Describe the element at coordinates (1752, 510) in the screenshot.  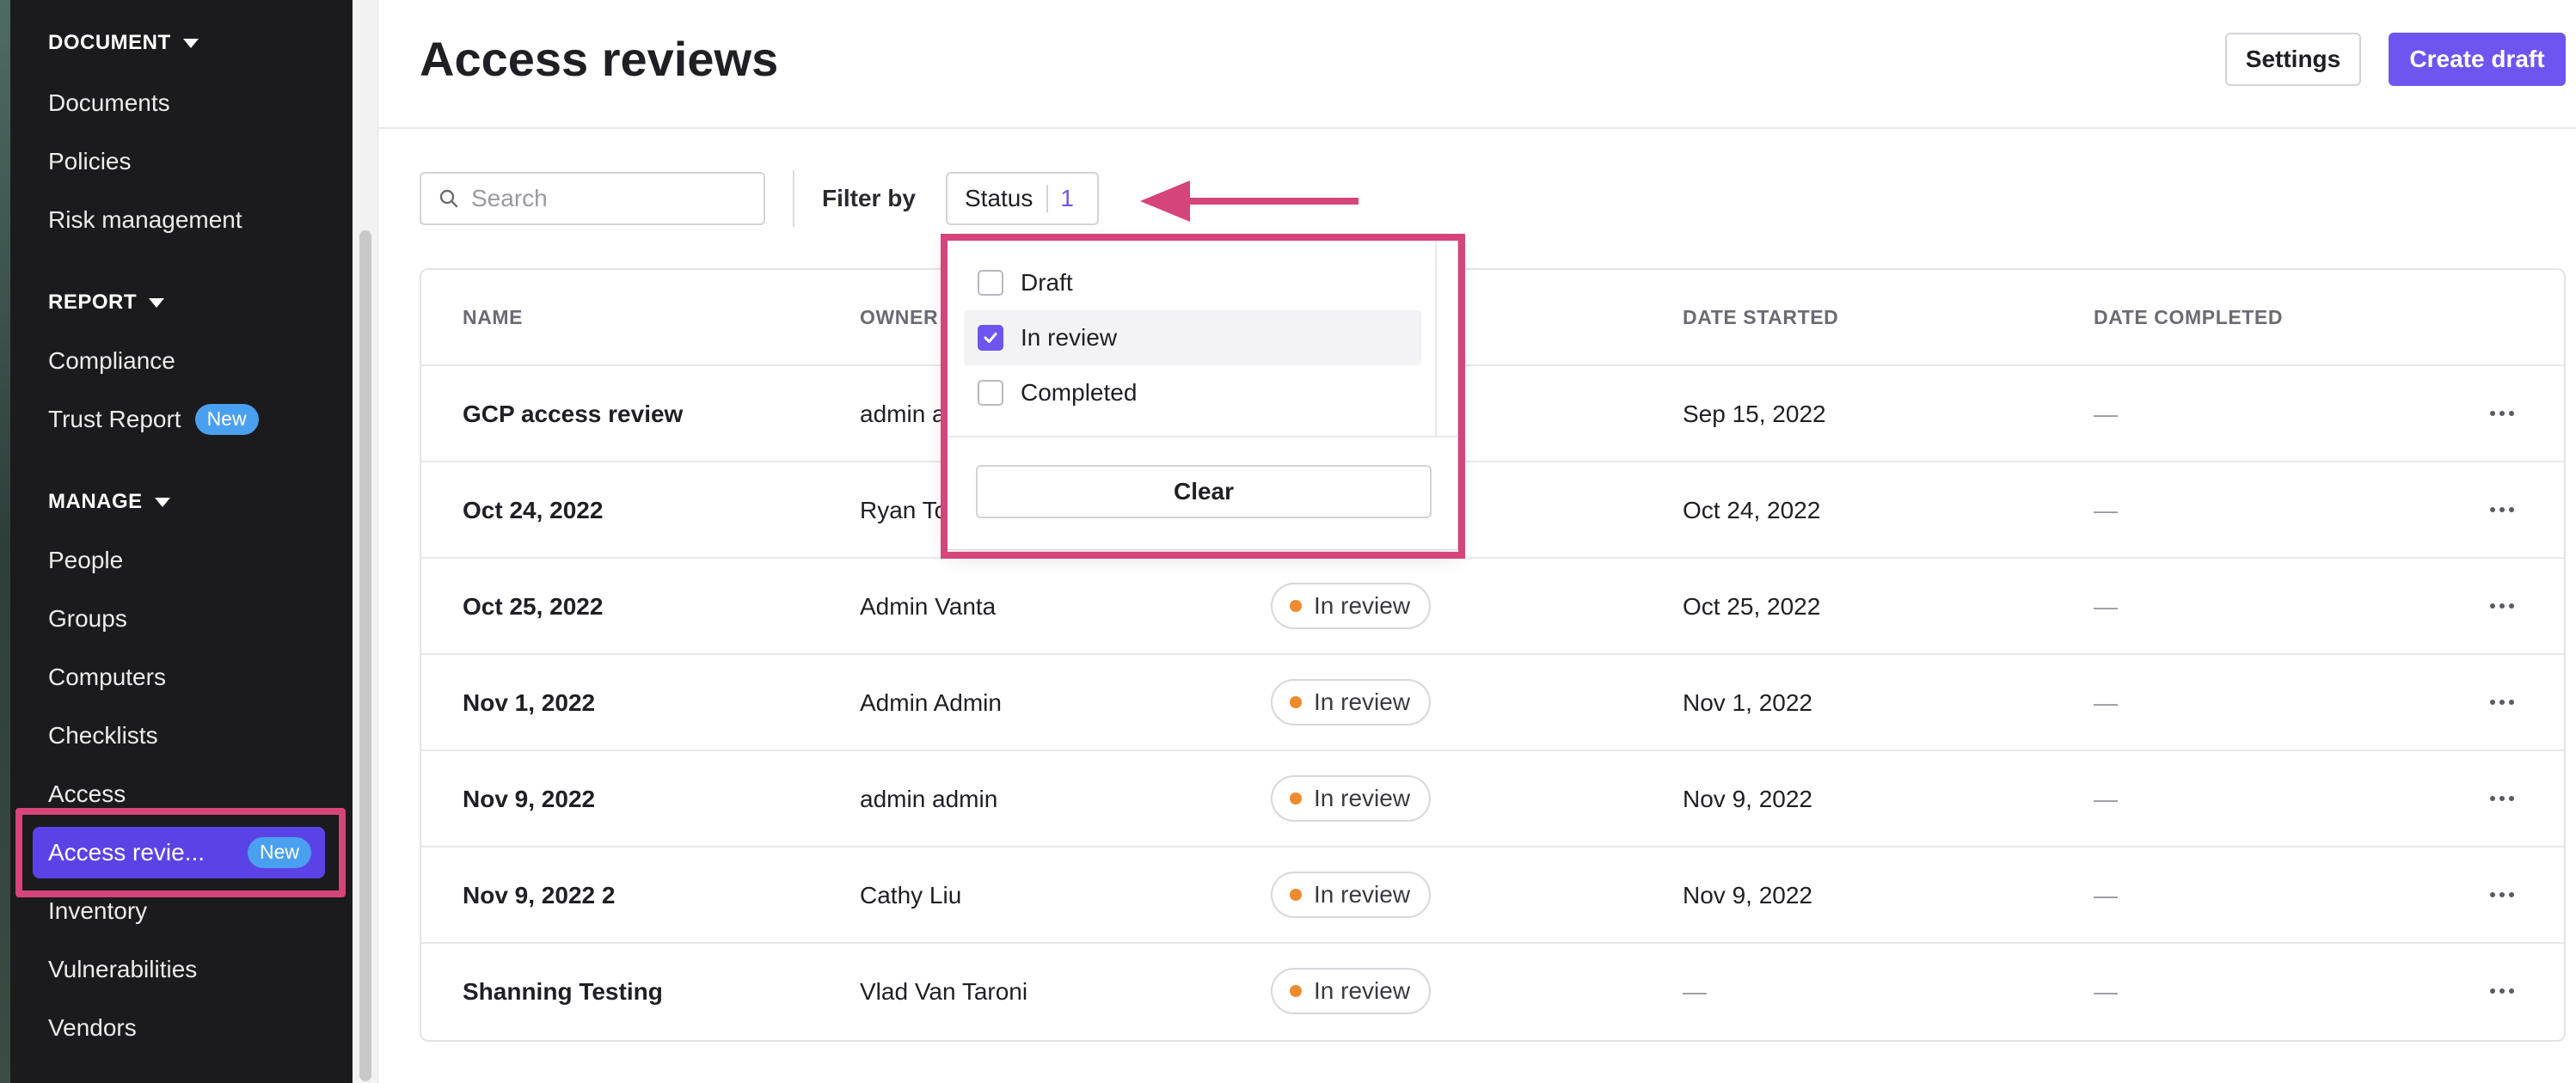
I see `table-row-date-started: Oct 24, 2022` at that location.